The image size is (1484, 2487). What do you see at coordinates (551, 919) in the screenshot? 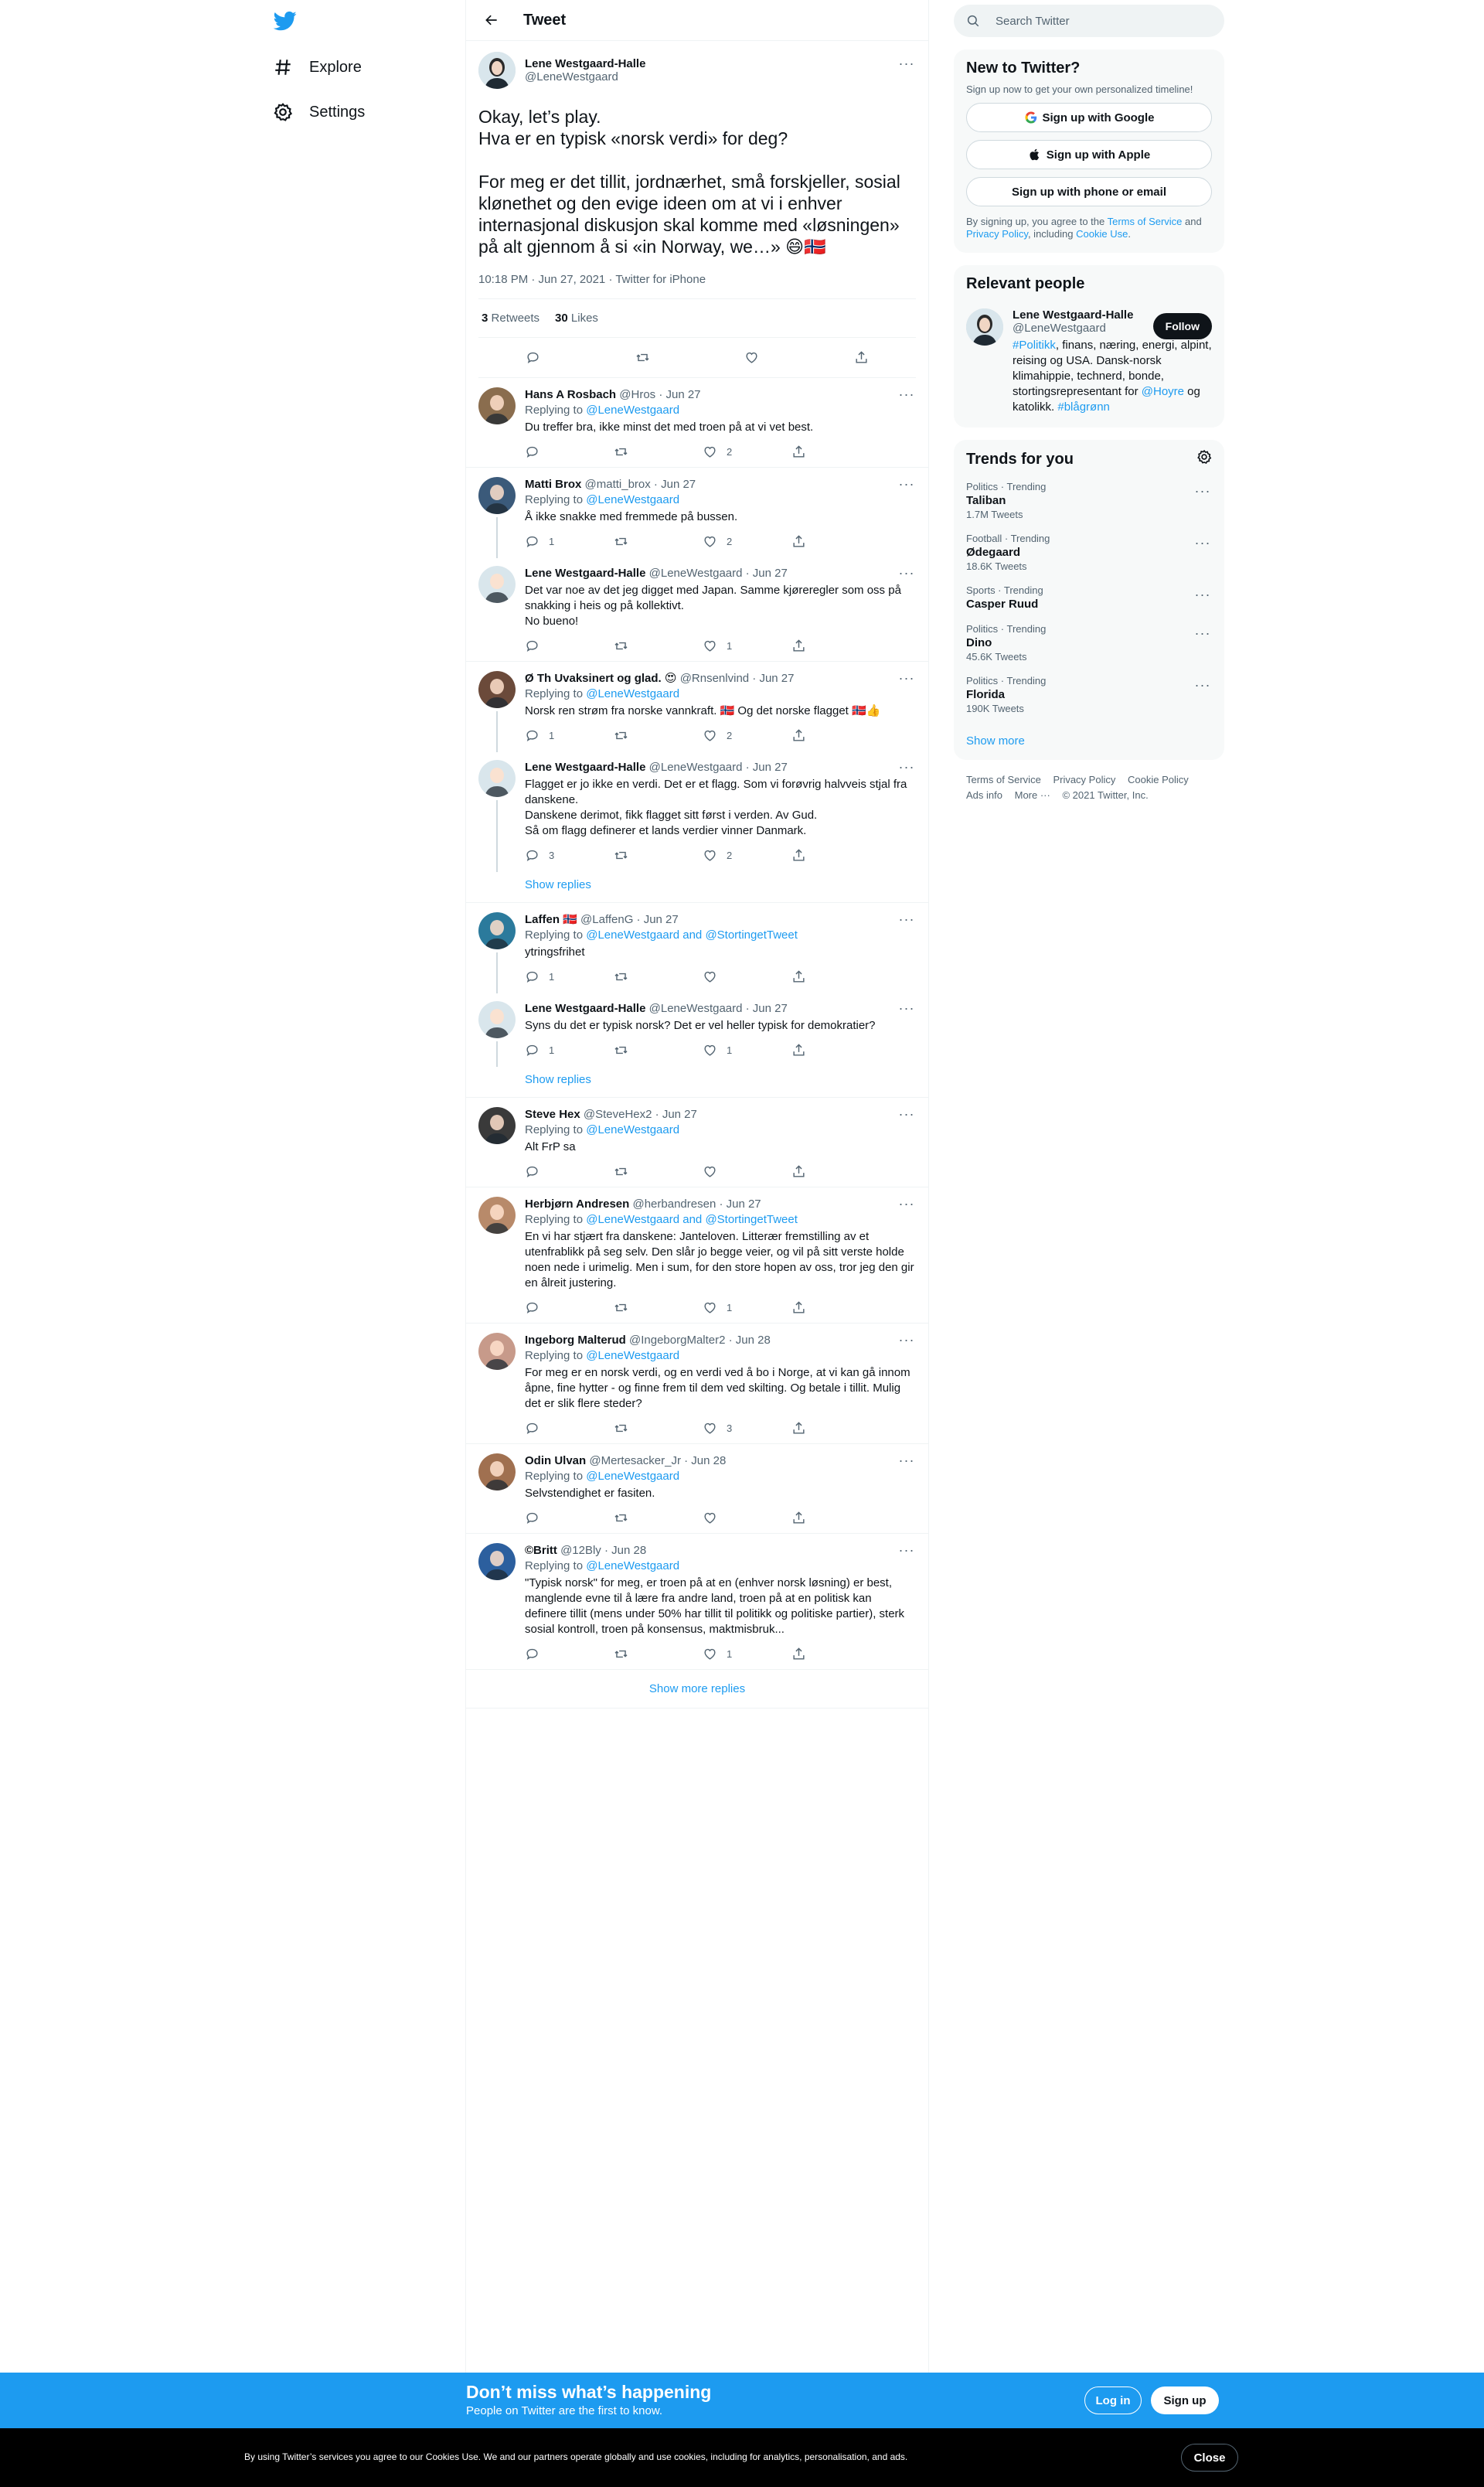
I see `reply-author-name: Laffen 🇳🇴` at bounding box center [551, 919].